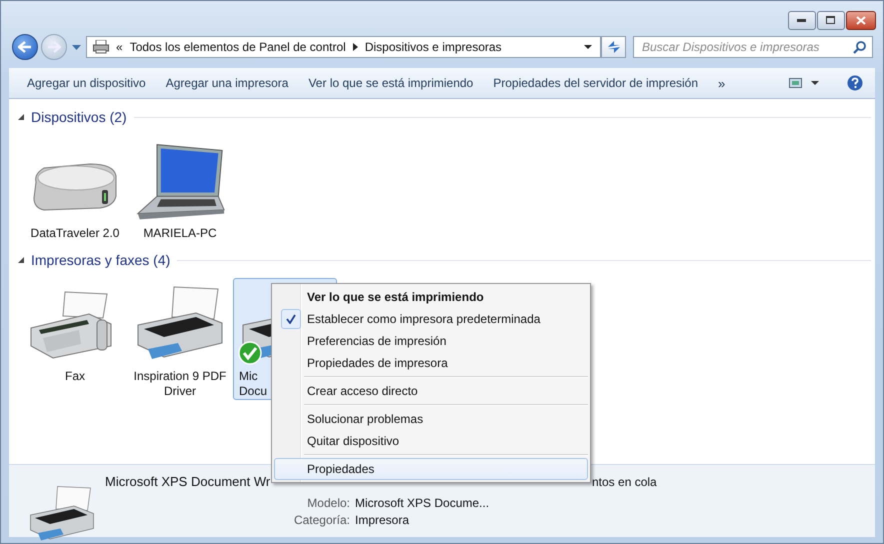  What do you see at coordinates (75, 339) in the screenshot?
I see `device-tile: Fax` at bounding box center [75, 339].